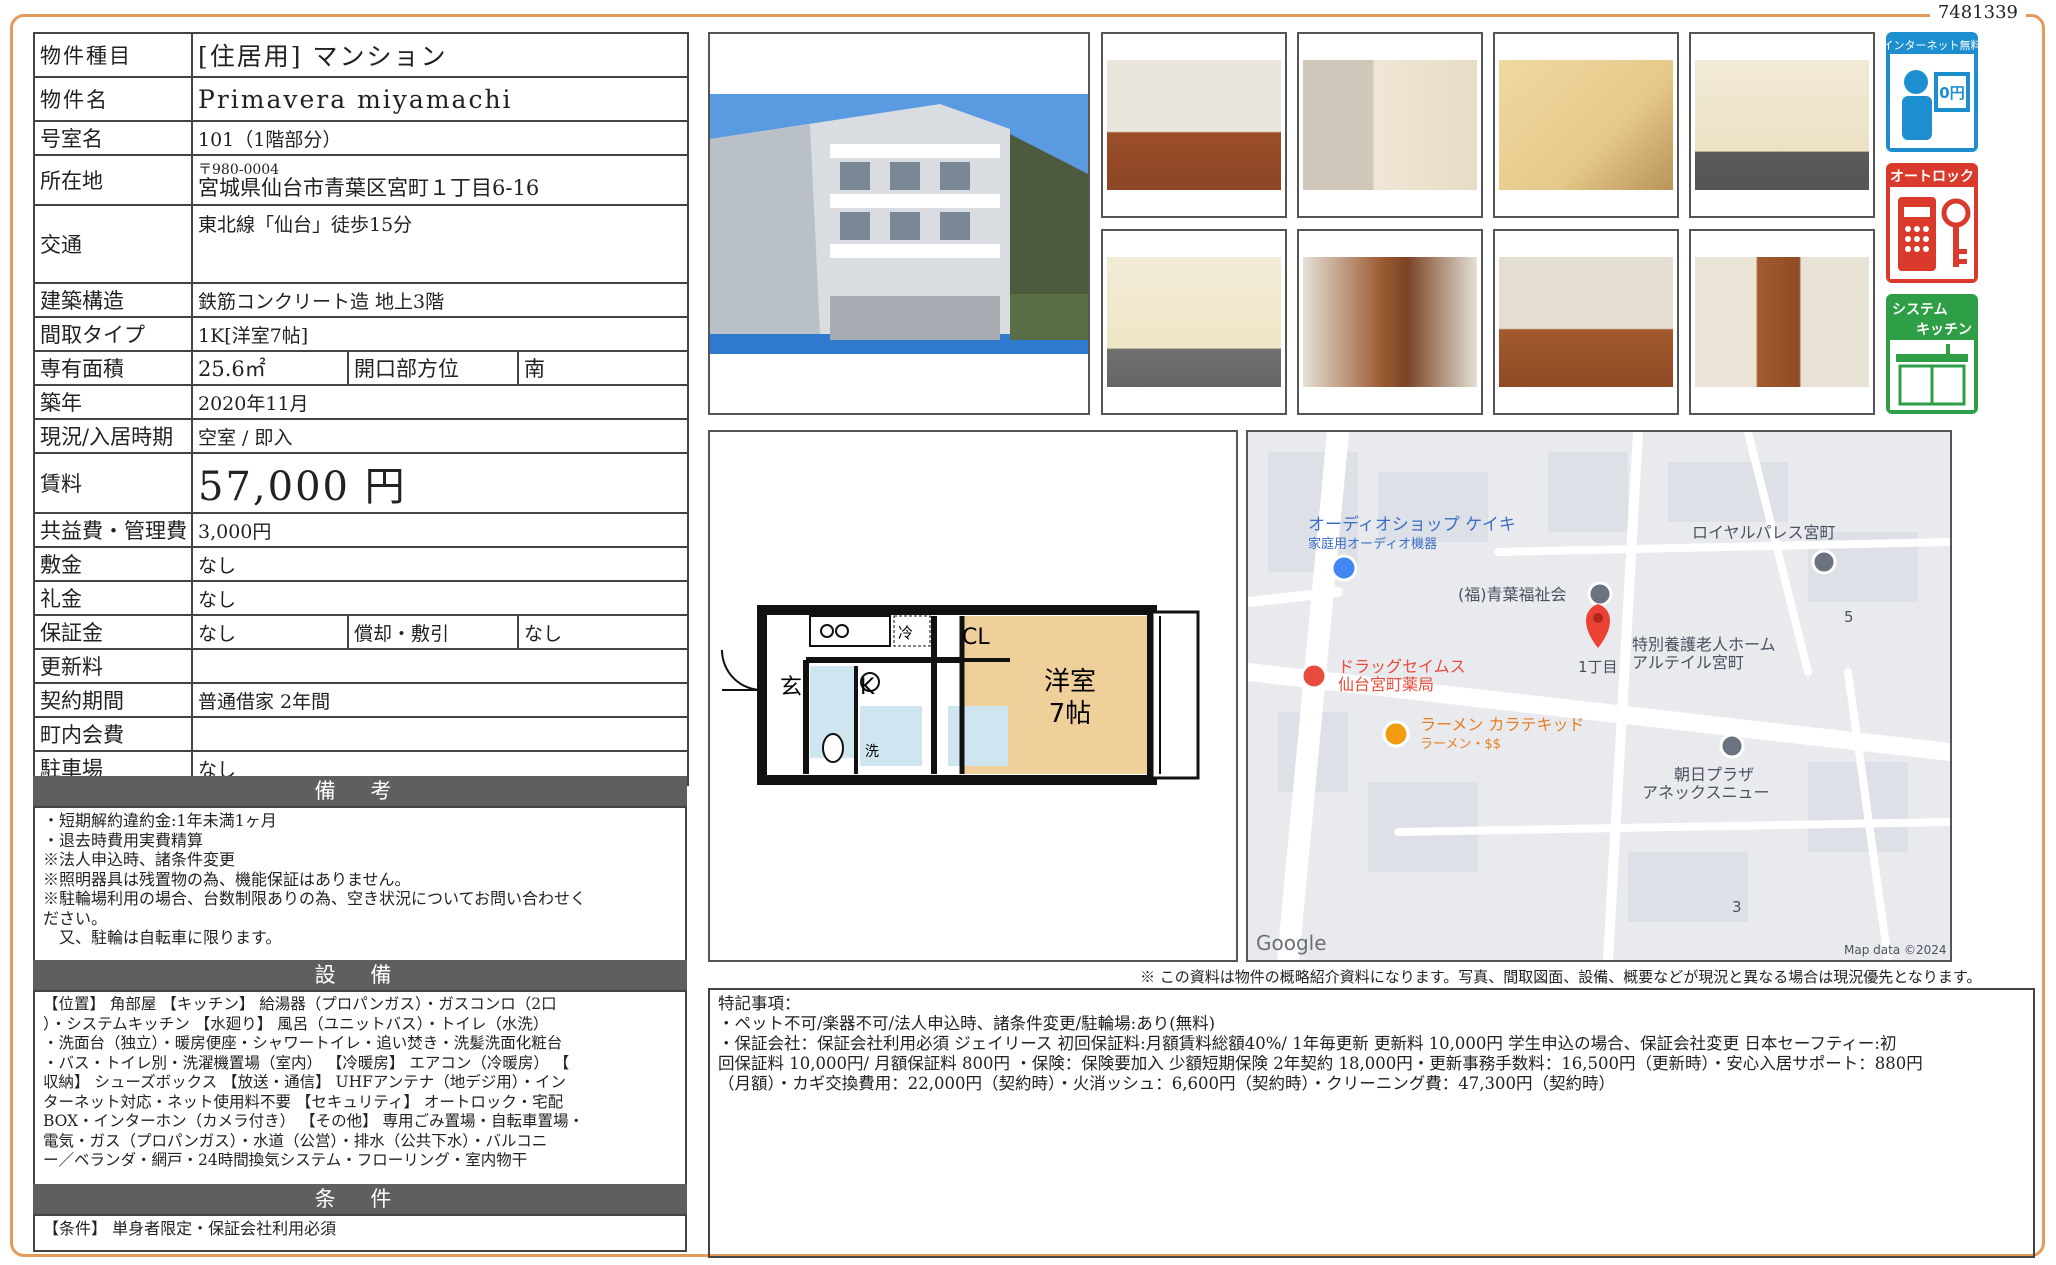 Image resolution: width=2056 pixels, height=1265 pixels. Describe the element at coordinates (1951, 93) in the screenshot. I see `internet-free-badge: 0円` at that location.